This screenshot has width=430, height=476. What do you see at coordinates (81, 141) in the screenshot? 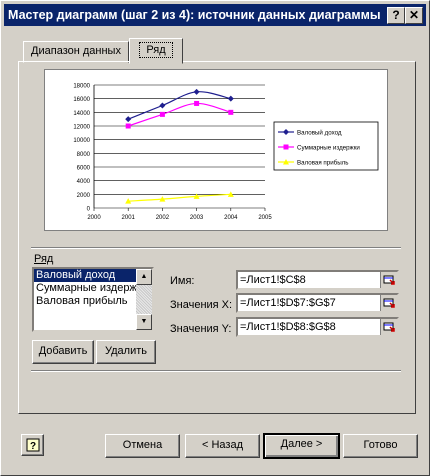
I see `y-tick-label: 10000` at bounding box center [81, 141].